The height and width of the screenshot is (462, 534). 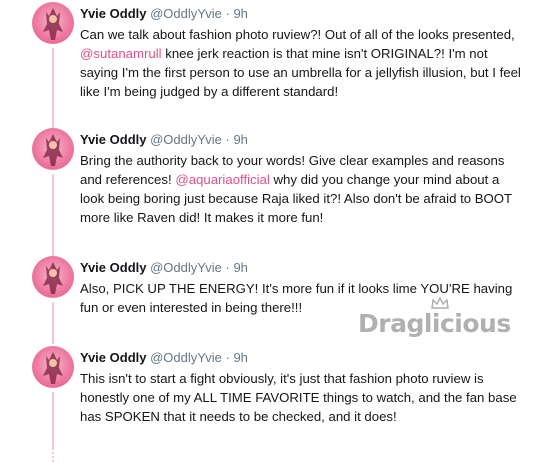 I want to click on mention-link: @aquariaofficial, so click(x=222, y=179).